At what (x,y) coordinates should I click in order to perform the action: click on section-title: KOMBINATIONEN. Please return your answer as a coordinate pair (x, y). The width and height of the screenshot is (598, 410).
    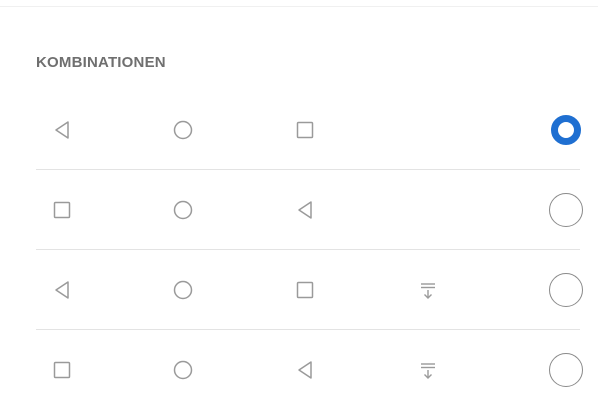
    Looking at the image, I should click on (101, 62).